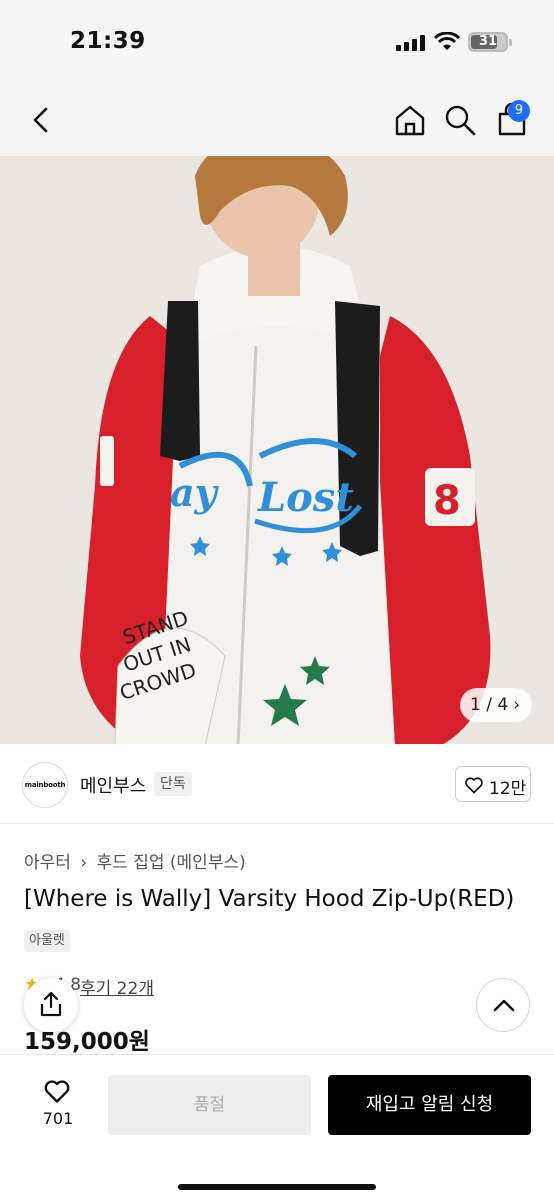 This screenshot has height=1200, width=554. Describe the element at coordinates (277, 42) in the screenshot. I see `status-bar: 21:39 31` at that location.